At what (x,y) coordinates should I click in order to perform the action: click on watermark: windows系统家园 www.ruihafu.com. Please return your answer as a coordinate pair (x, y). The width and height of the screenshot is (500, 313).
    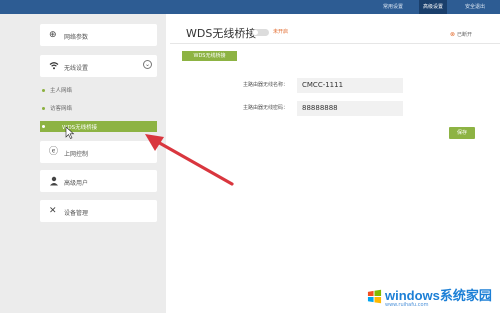
    Looking at the image, I should click on (432, 299).